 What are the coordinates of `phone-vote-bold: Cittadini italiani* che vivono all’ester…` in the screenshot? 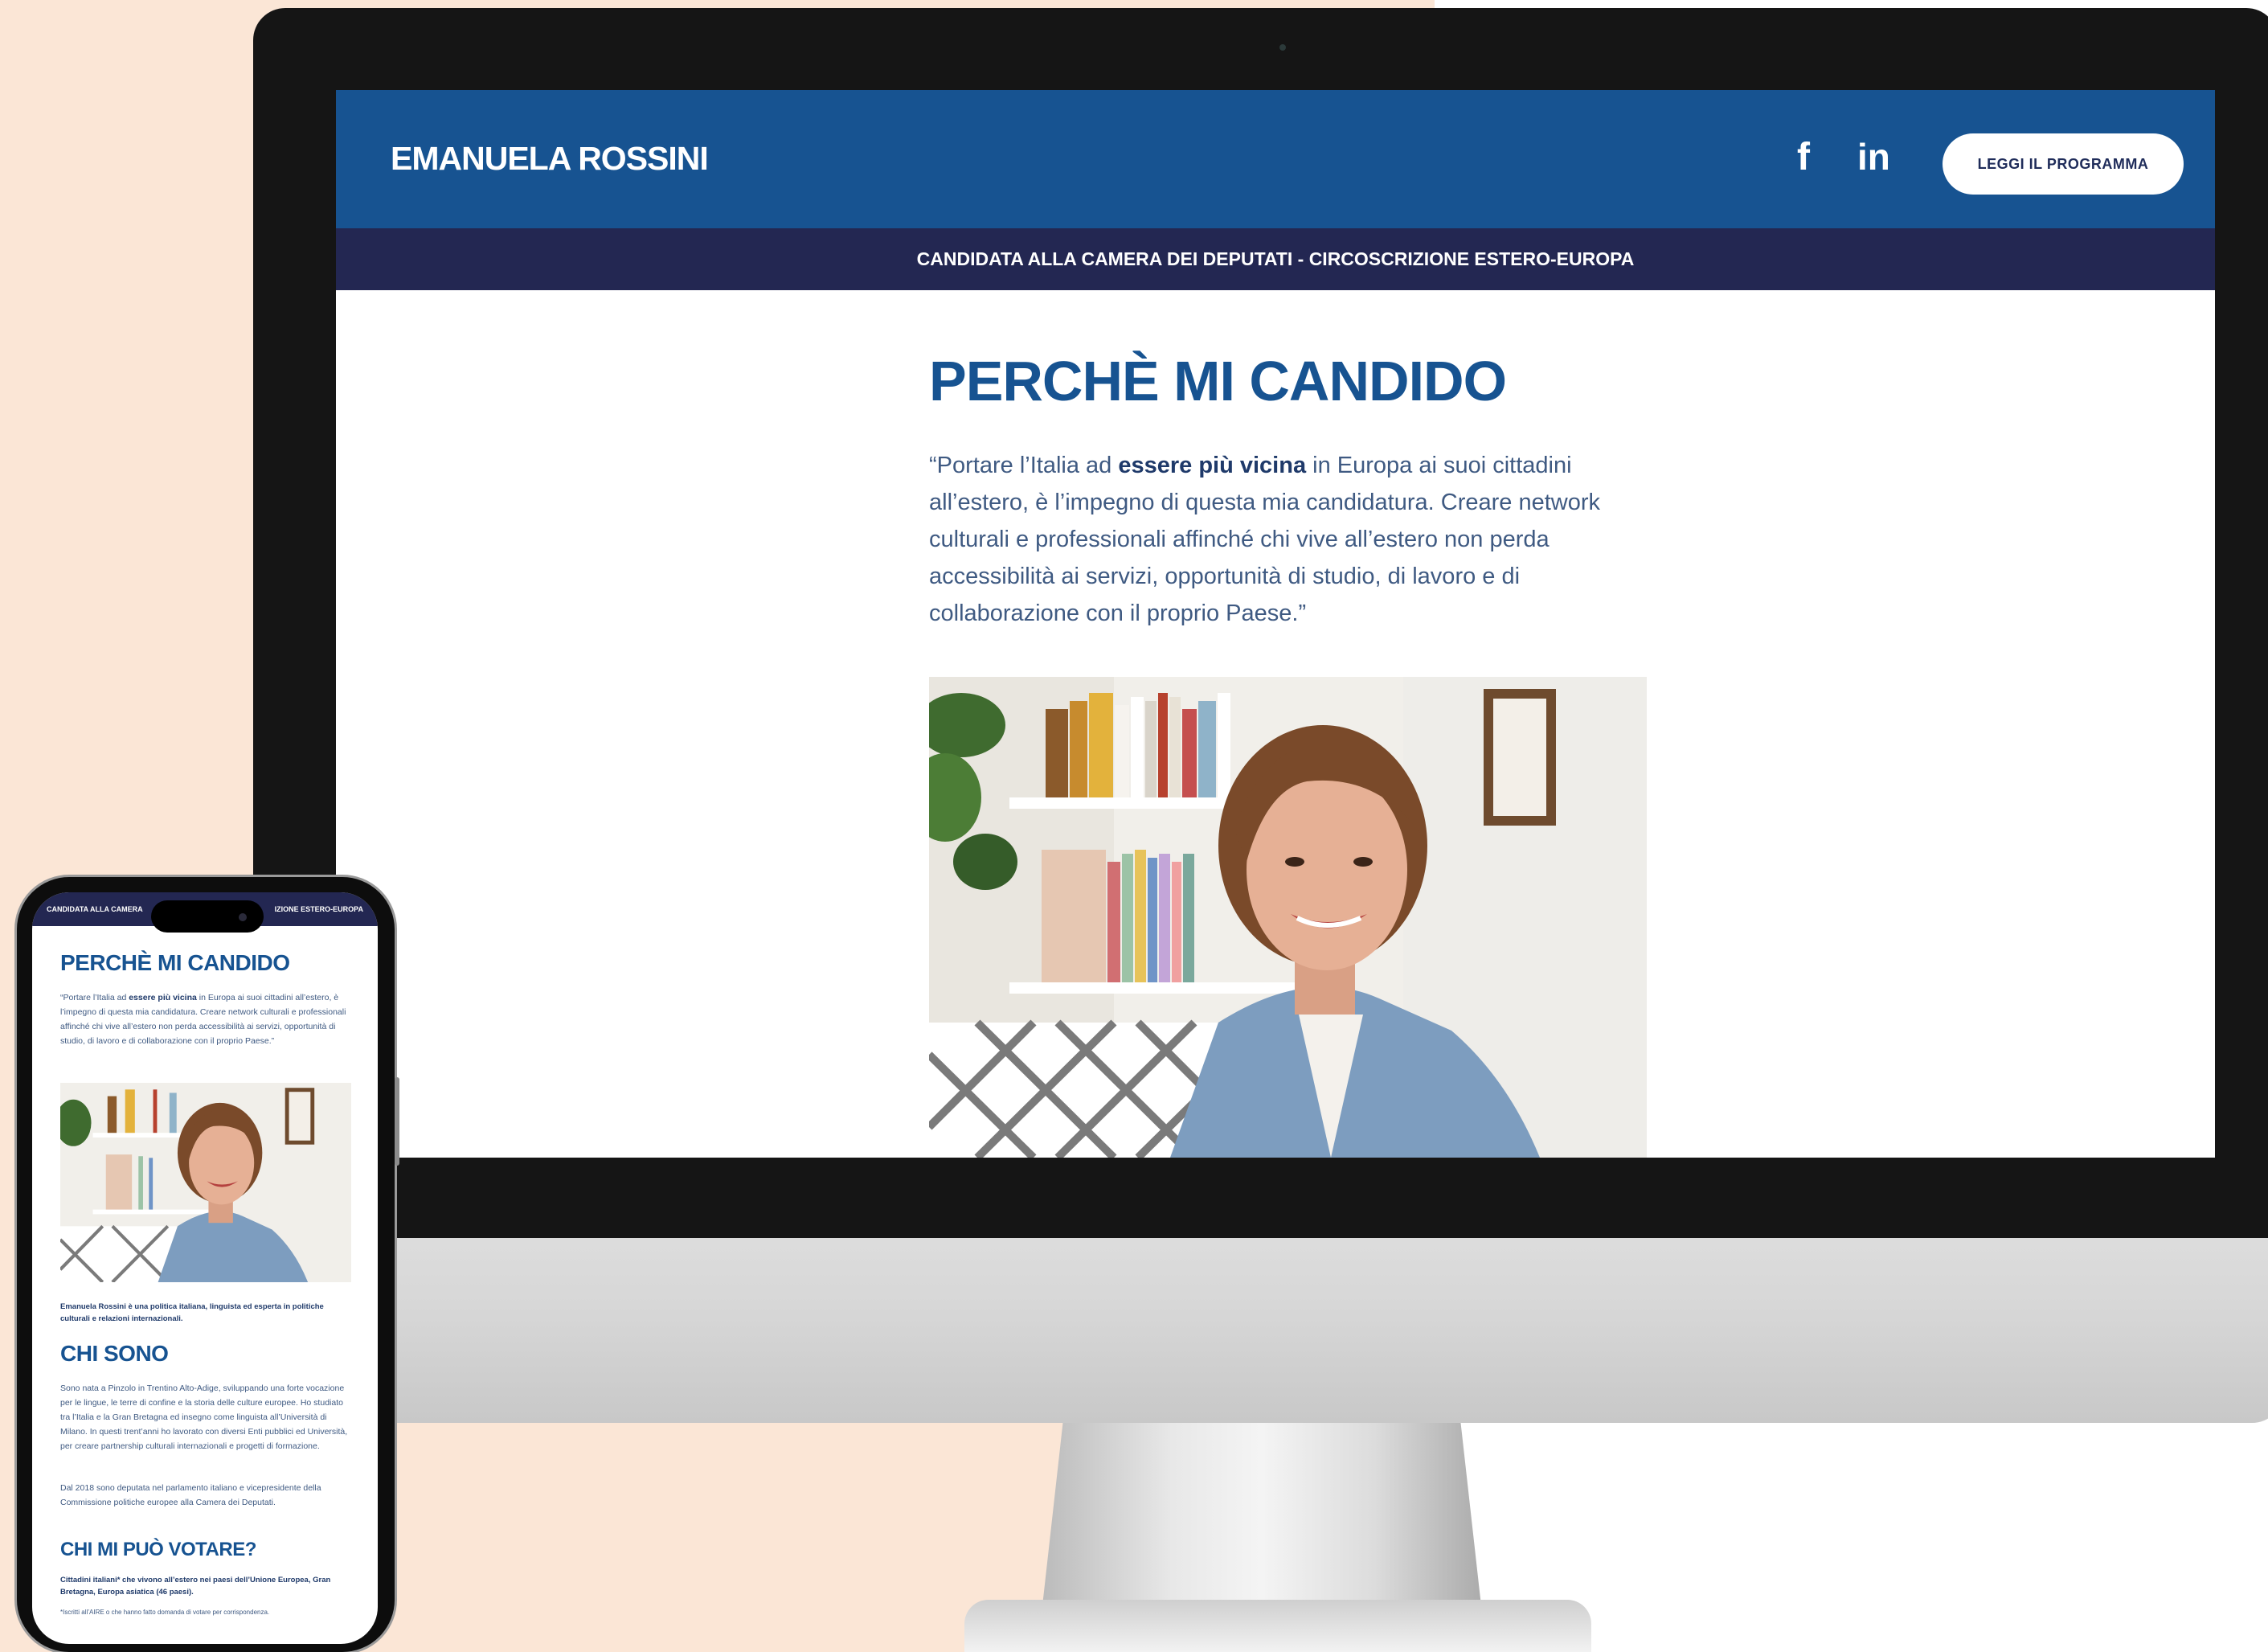 It's located at (195, 1586).